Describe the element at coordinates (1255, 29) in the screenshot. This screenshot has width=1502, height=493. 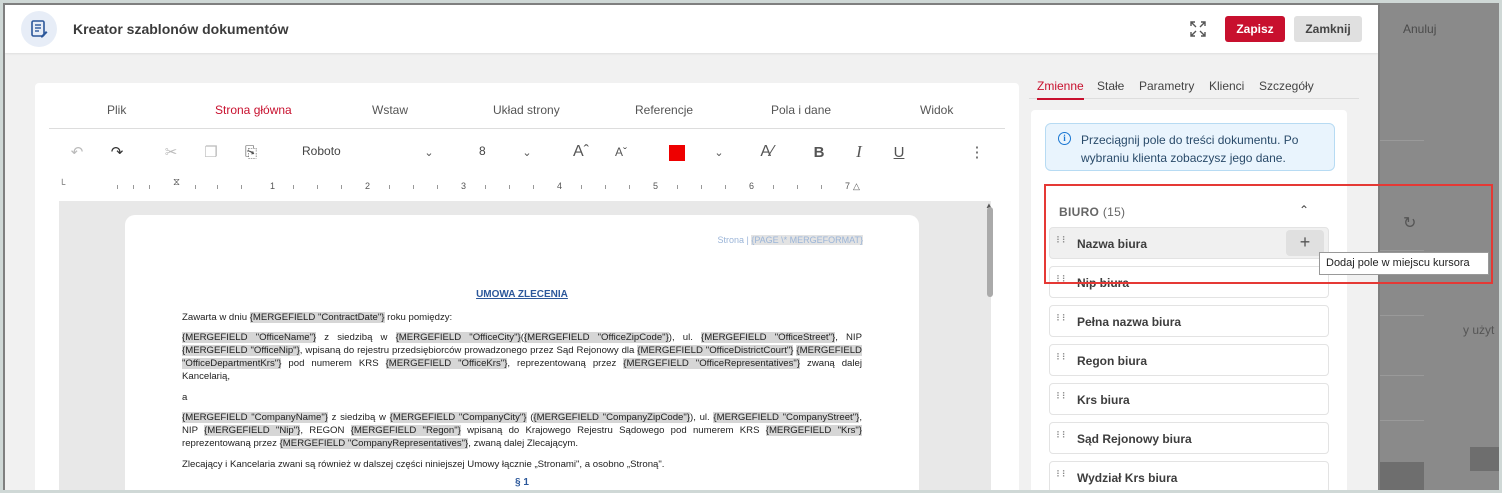
I see `save-button: Zapisz` at that location.